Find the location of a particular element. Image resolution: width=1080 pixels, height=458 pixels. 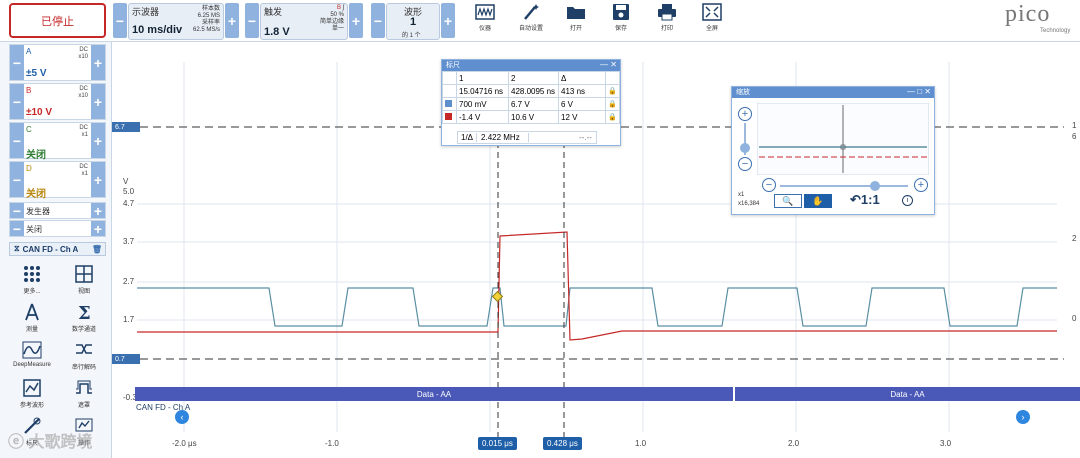

undo-icon: ↶ is located at coordinates (855, 199).